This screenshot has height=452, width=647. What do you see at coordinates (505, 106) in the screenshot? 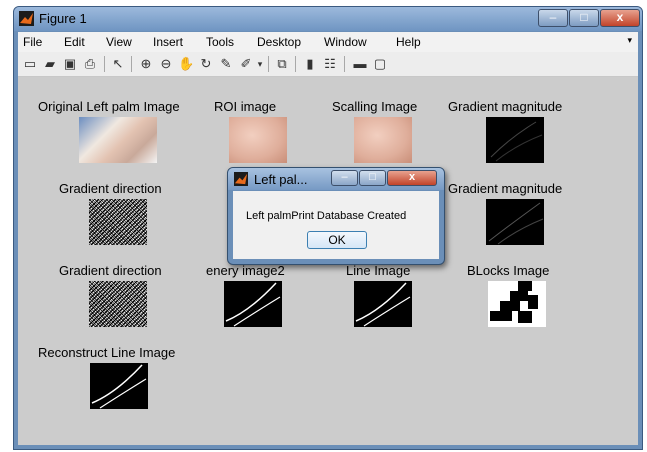
I see `label-gradient-magnitude-1: Gradient magnitude` at bounding box center [505, 106].